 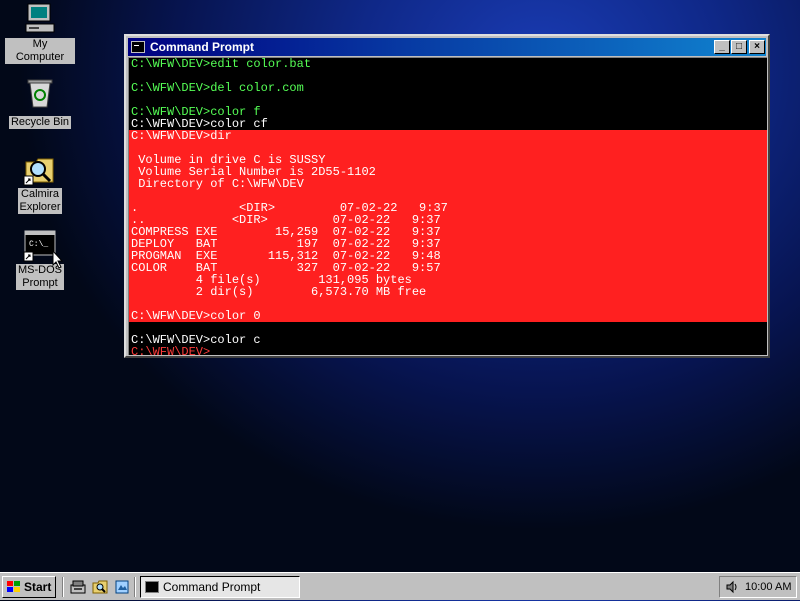 I want to click on desktop-icon-my-computer: My Computer, so click(x=40, y=33).